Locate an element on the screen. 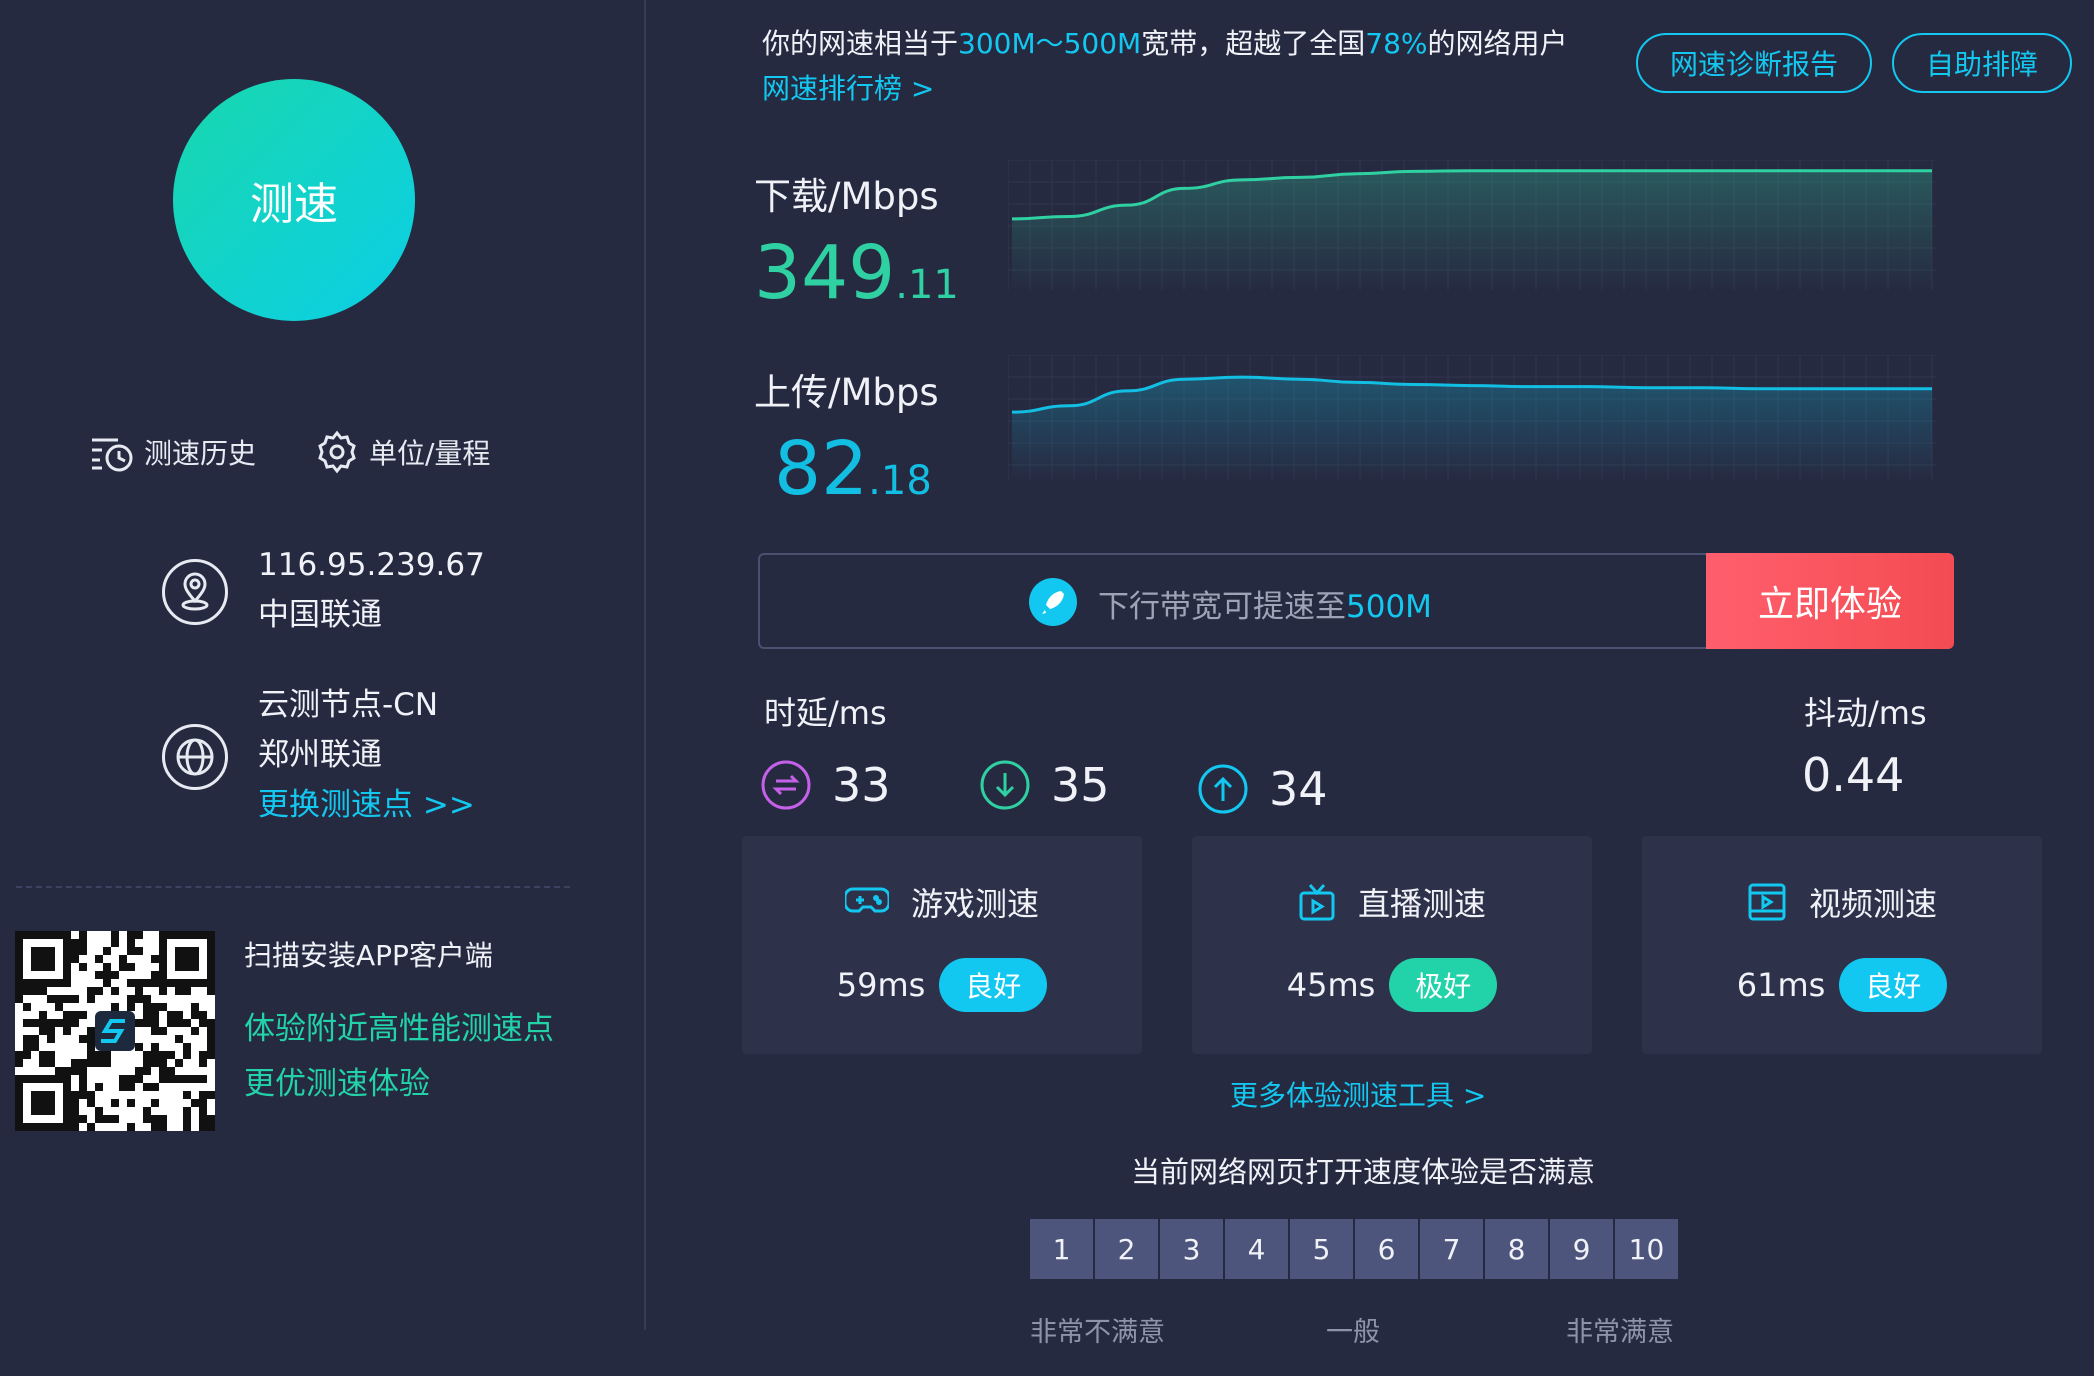 This screenshot has height=1376, width=2094. upload-series-area is located at coordinates (1472, 428).